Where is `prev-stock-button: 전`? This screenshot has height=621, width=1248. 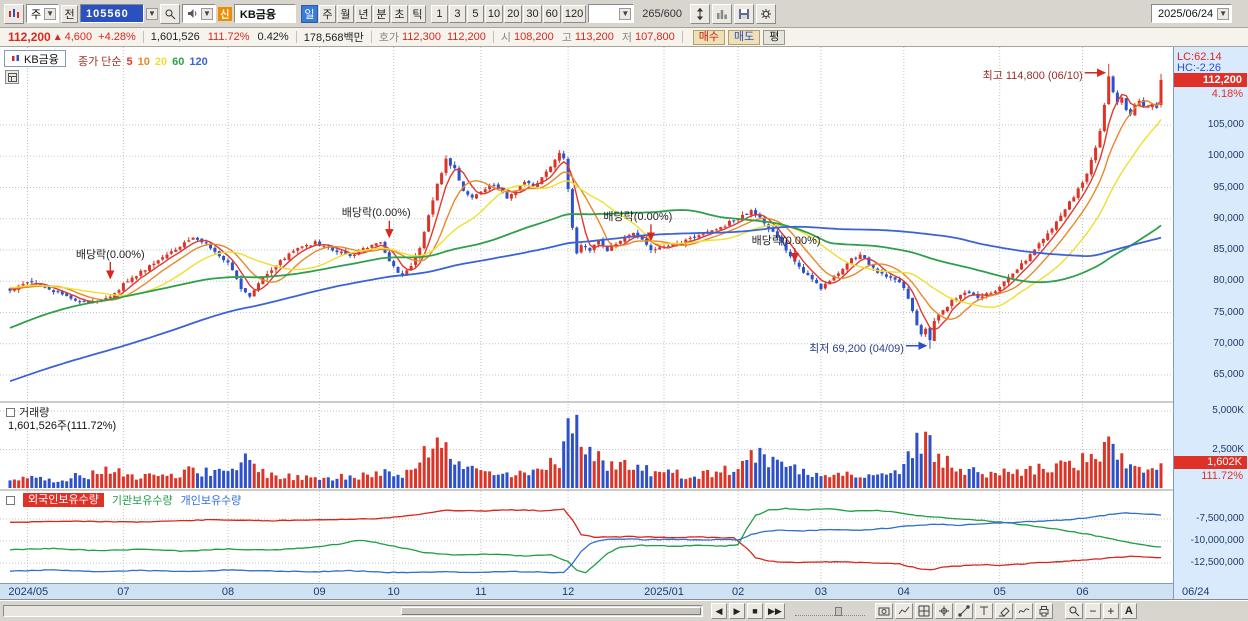 prev-stock-button: 전 is located at coordinates (70, 13).